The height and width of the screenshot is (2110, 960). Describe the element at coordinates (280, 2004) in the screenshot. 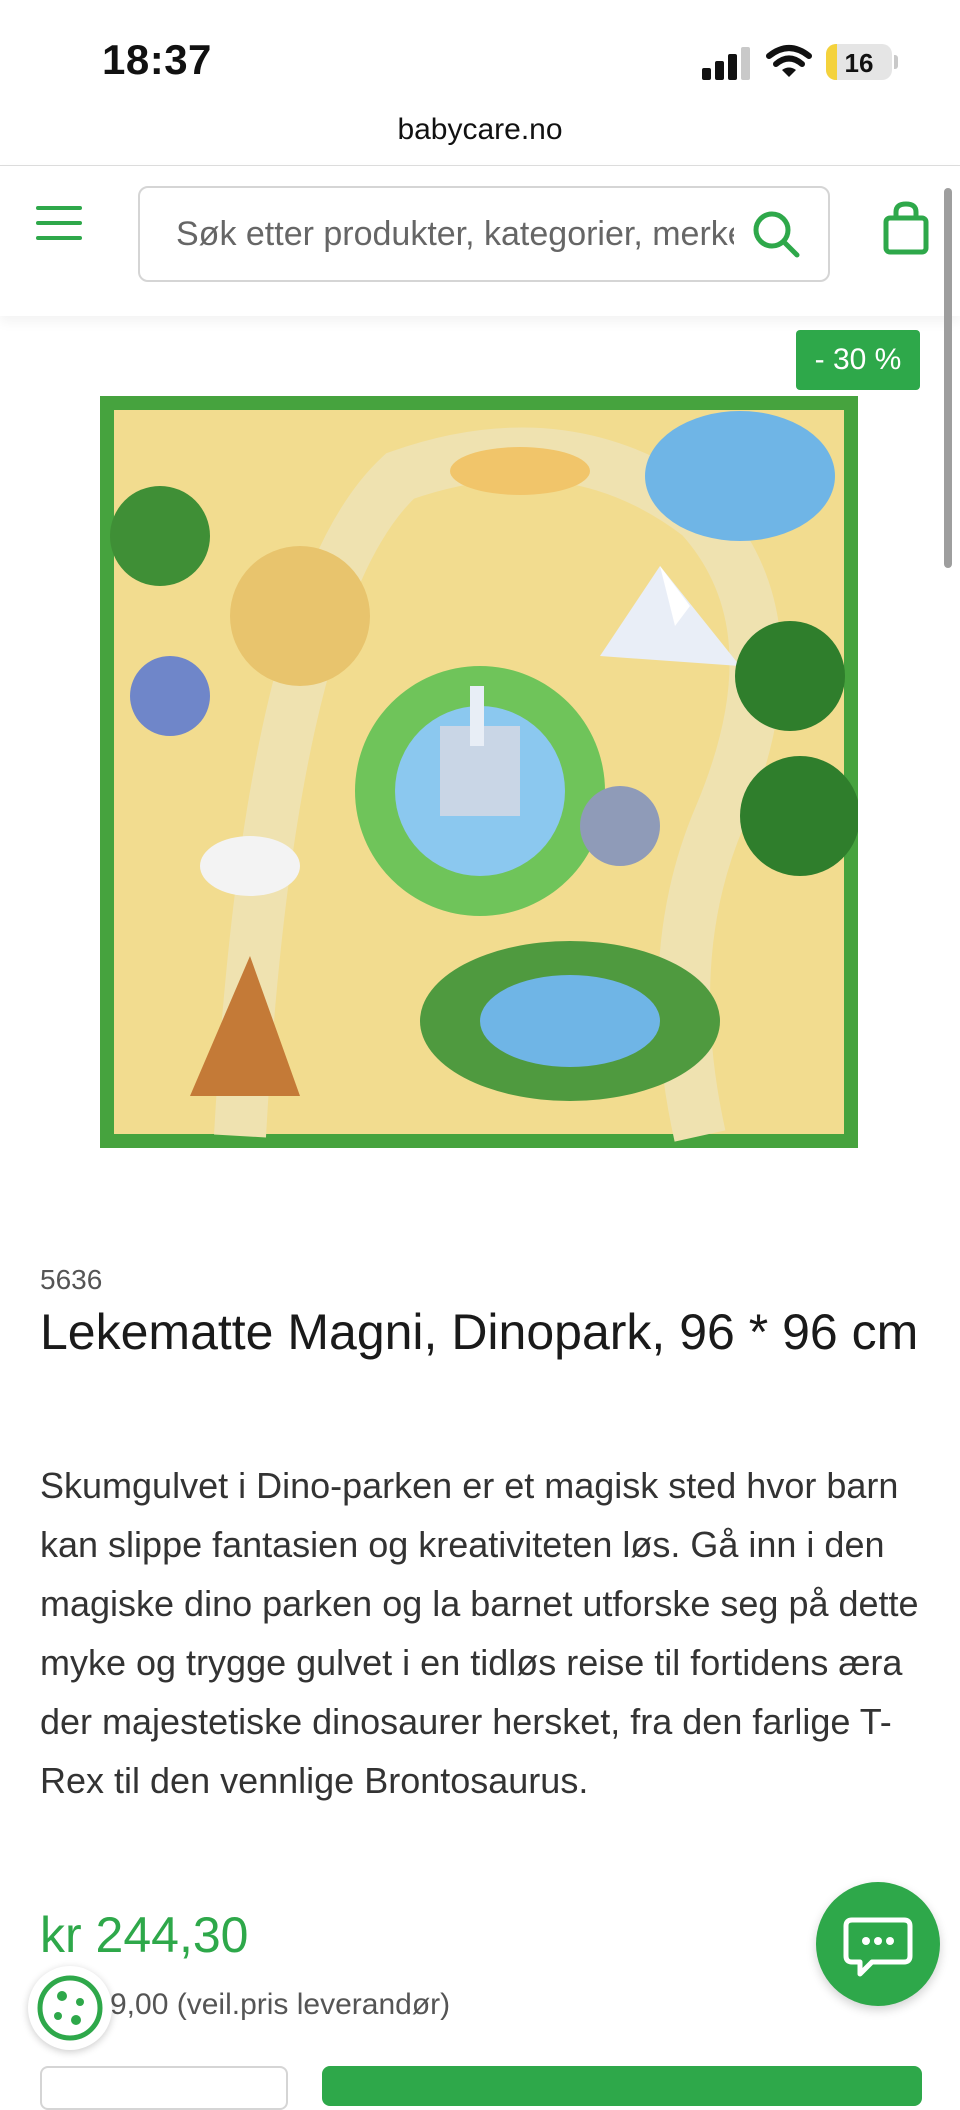

I see `recommended-price: 9,00 (veil.pris leverandør)` at that location.